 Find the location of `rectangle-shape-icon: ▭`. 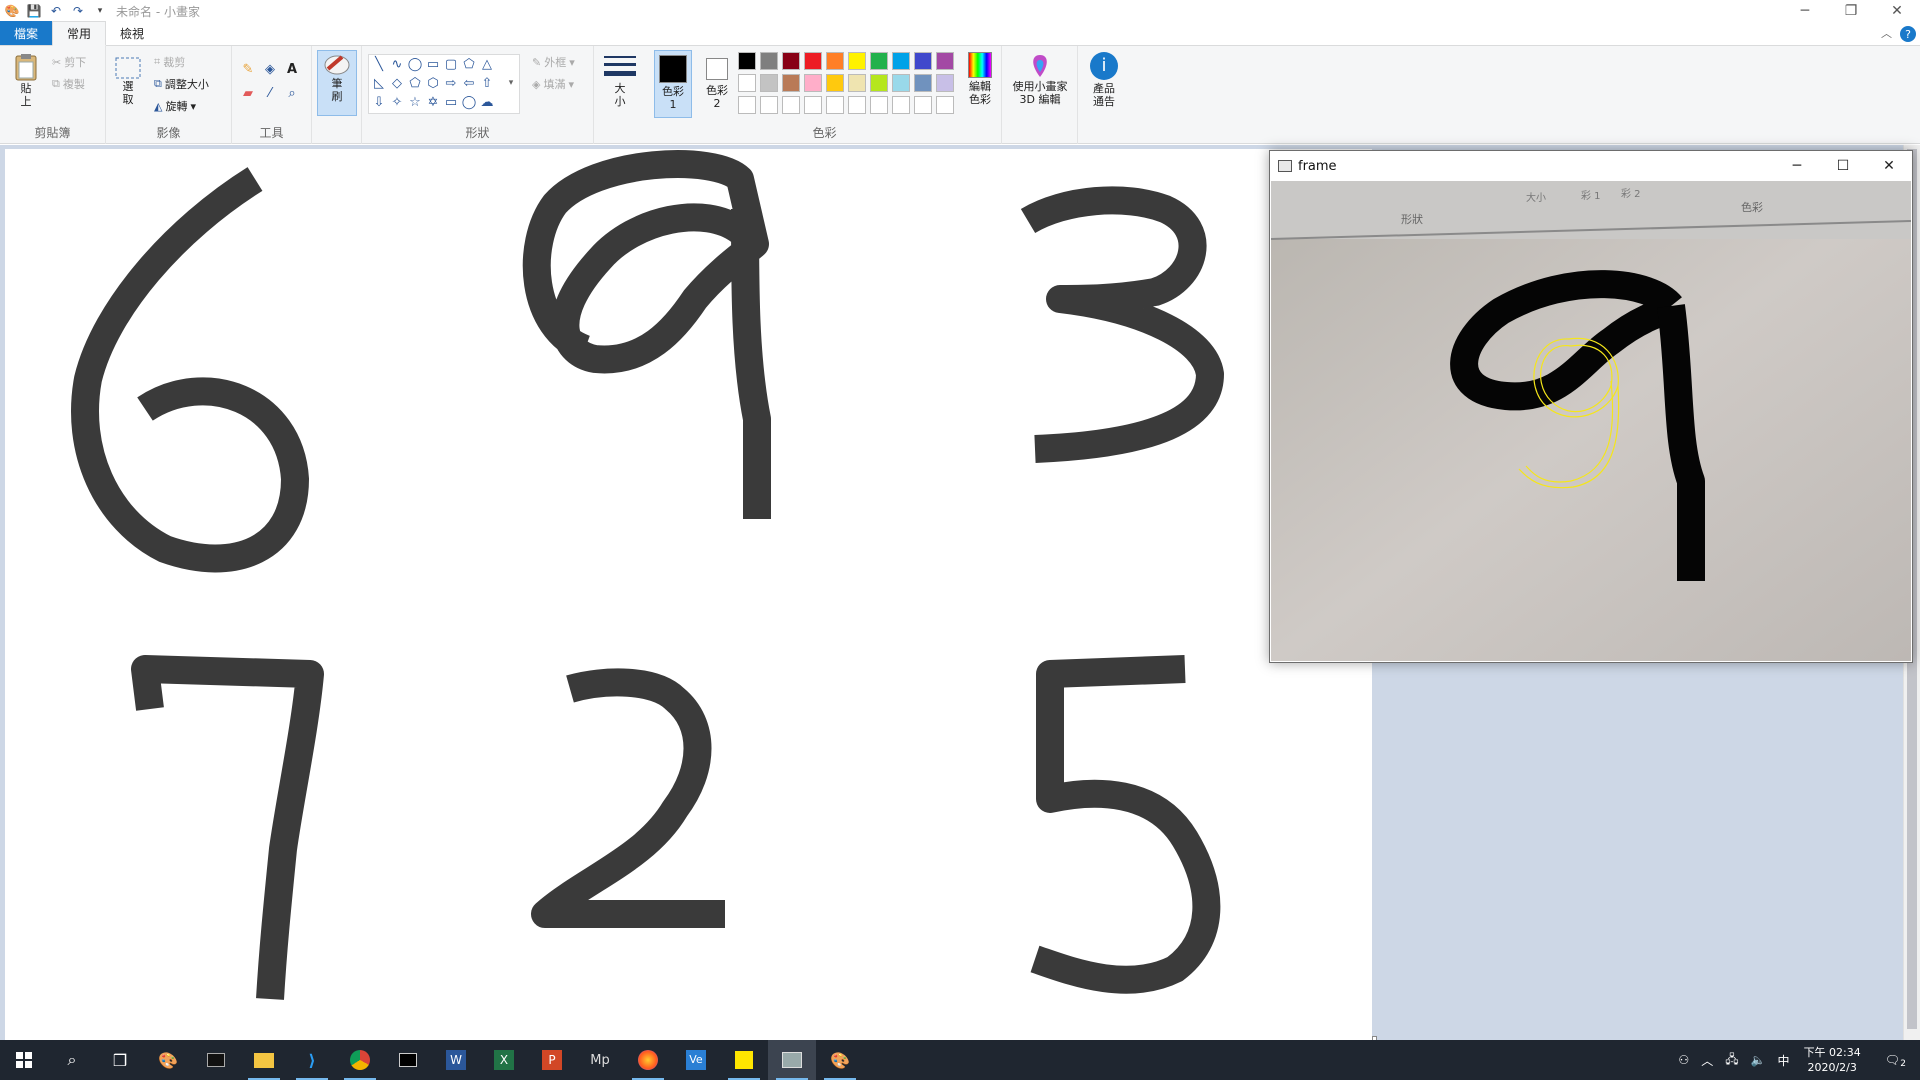

rectangle-shape-icon: ▭ is located at coordinates (433, 65).